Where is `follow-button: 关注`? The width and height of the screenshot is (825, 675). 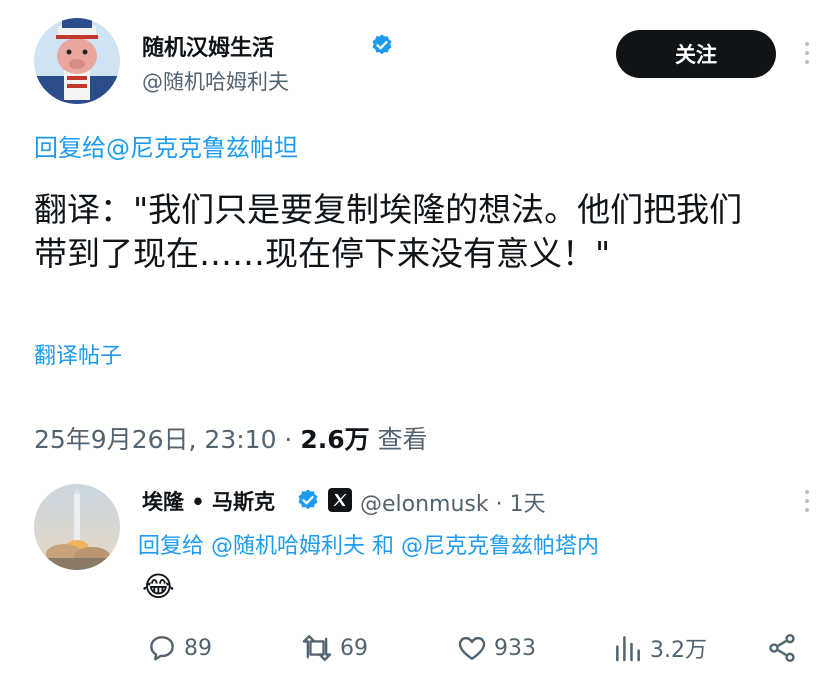
follow-button: 关注 is located at coordinates (696, 54).